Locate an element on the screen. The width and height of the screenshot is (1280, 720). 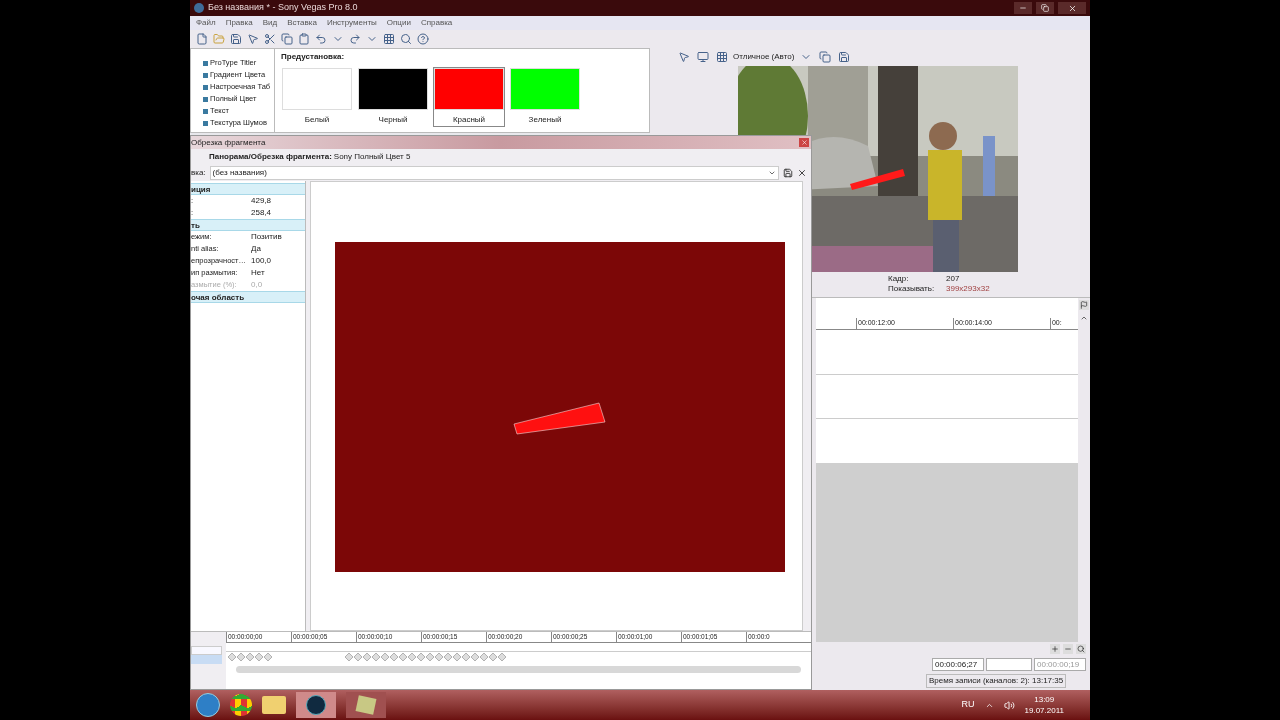
preset-tile: Черный is located at coordinates (393, 97).